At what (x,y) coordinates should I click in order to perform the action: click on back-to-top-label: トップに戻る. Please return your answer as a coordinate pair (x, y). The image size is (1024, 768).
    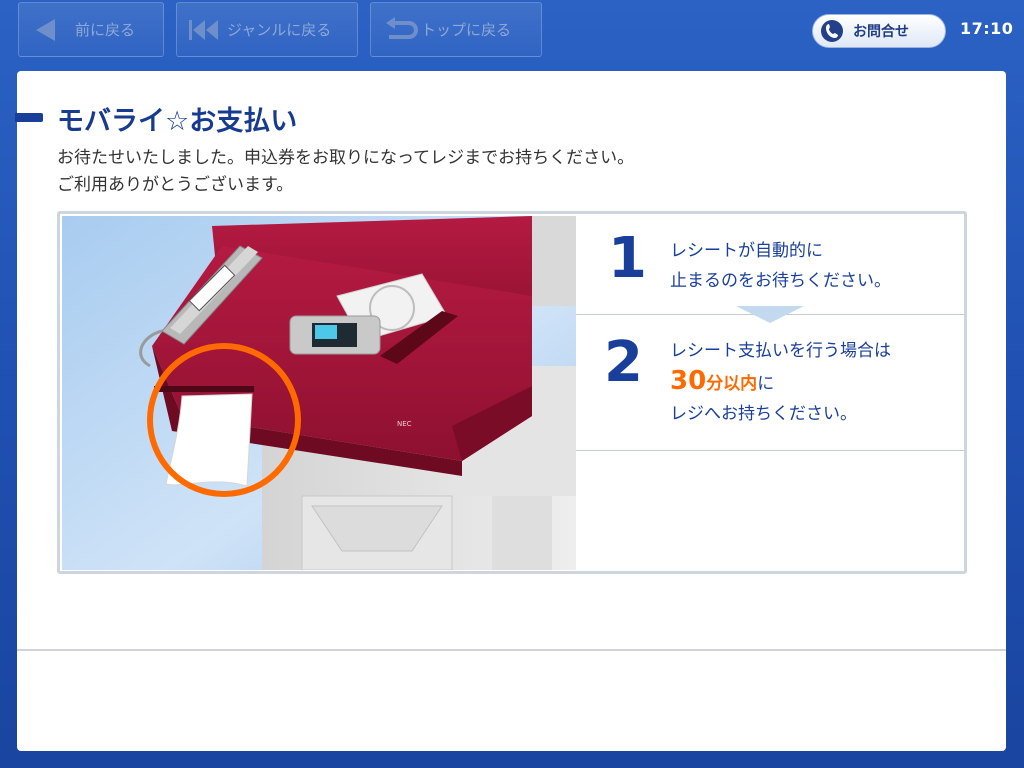
    Looking at the image, I should click on (466, 30).